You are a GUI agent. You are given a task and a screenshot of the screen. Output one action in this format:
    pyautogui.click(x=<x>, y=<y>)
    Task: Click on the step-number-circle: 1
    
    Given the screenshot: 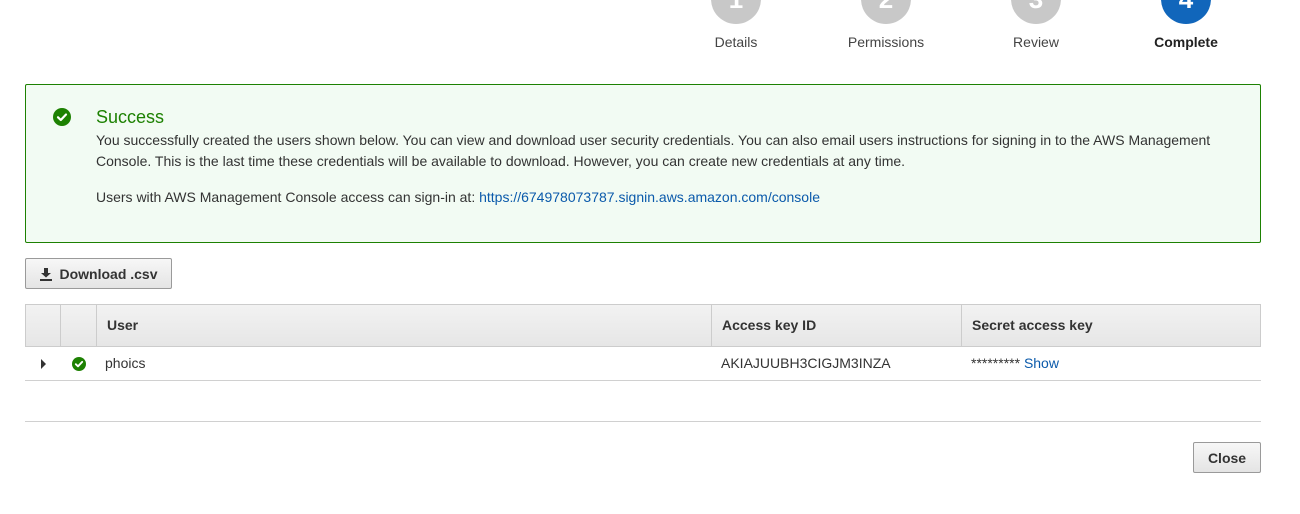 What is the action you would take?
    pyautogui.click(x=736, y=12)
    